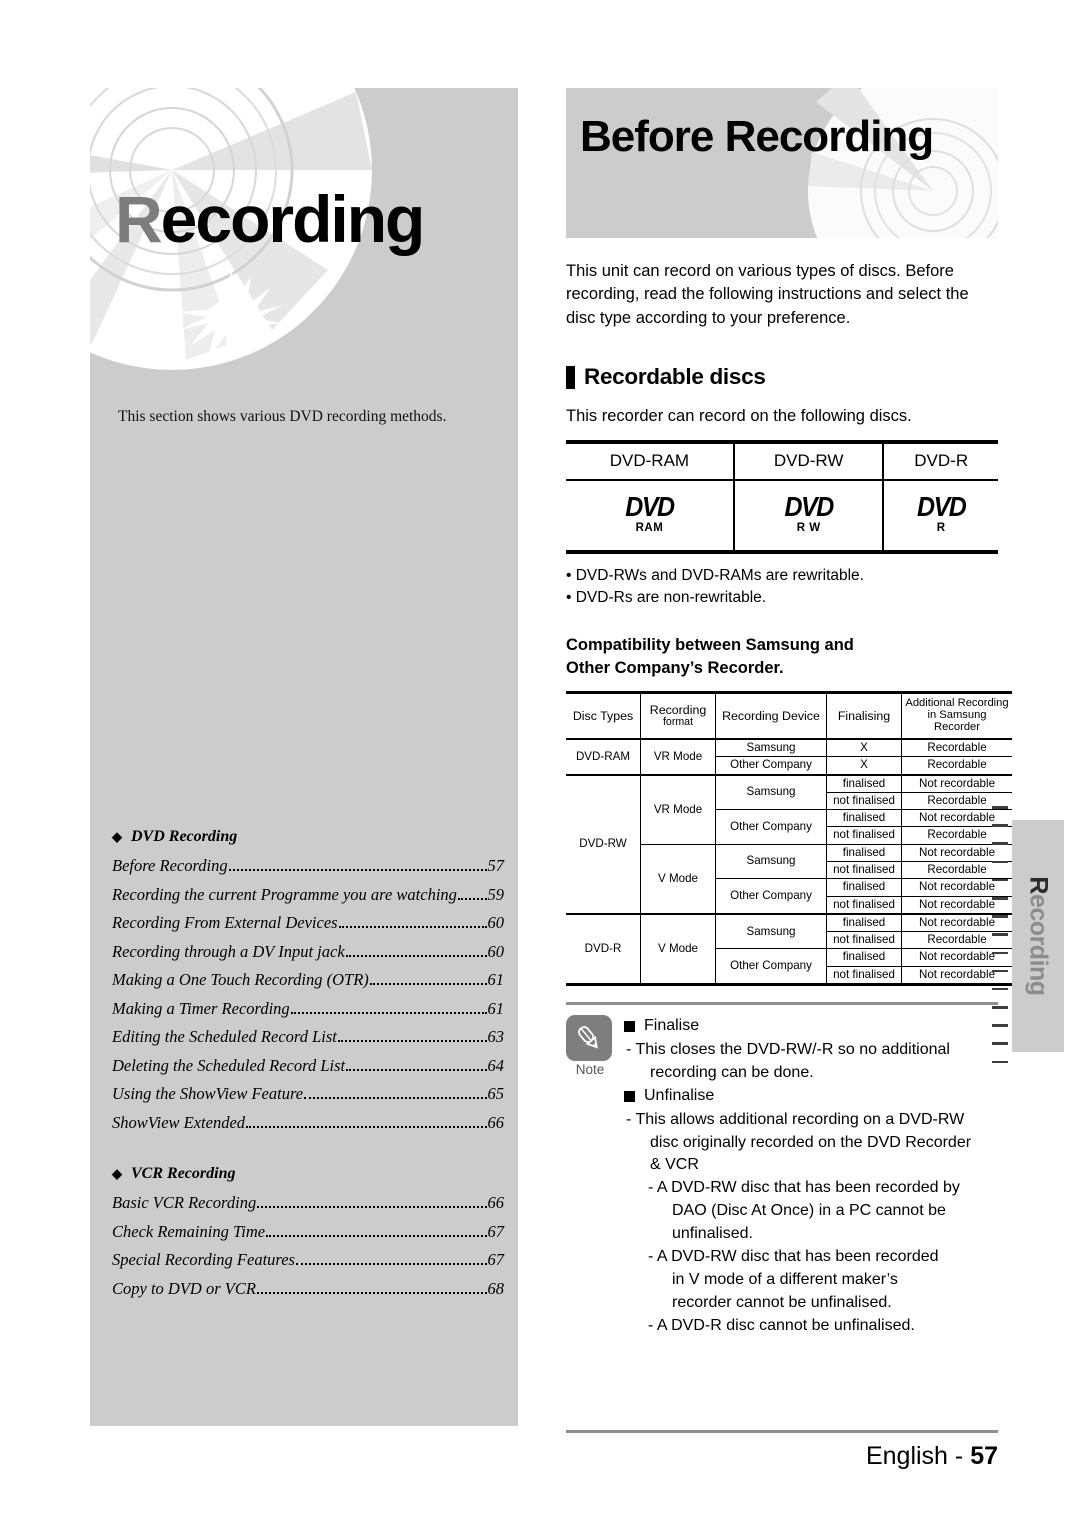 The width and height of the screenshot is (1080, 1526). I want to click on section-heading: Recordable discs, so click(782, 377).